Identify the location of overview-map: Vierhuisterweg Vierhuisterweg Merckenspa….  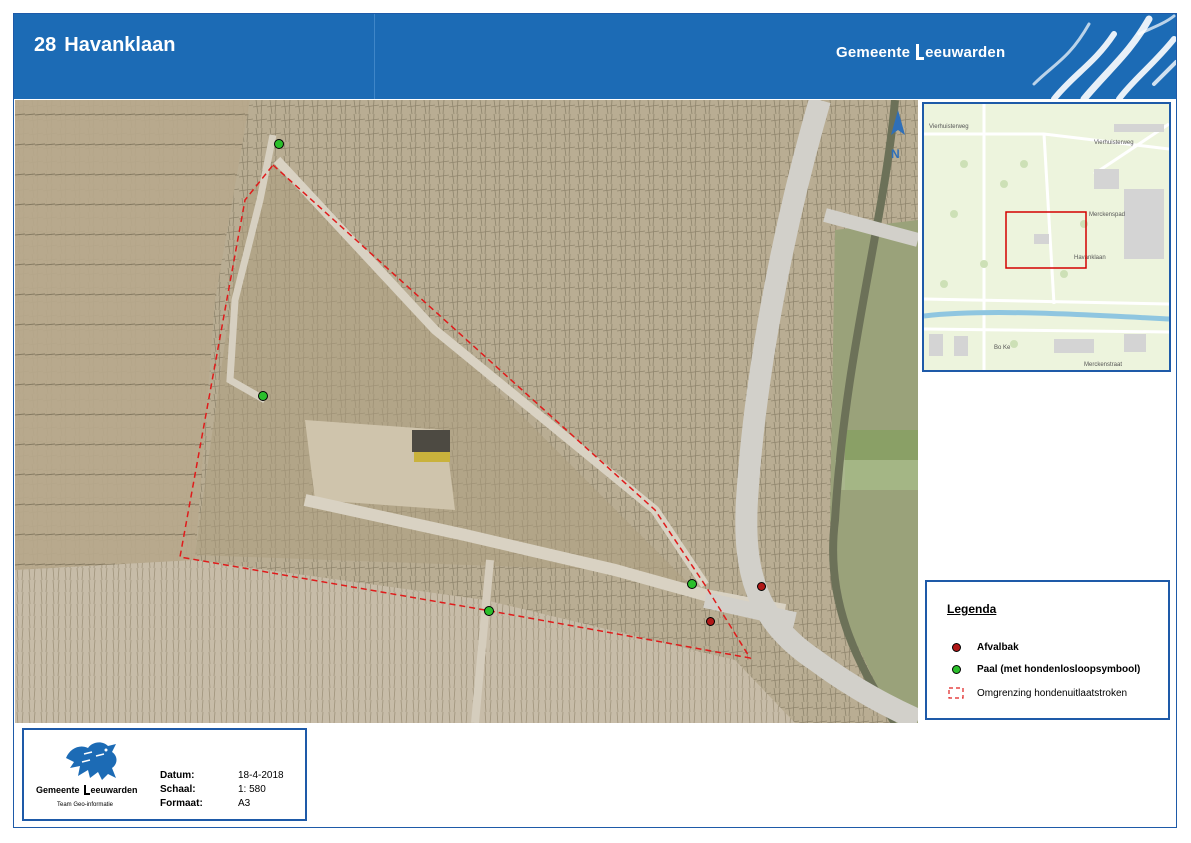
(1046, 237).